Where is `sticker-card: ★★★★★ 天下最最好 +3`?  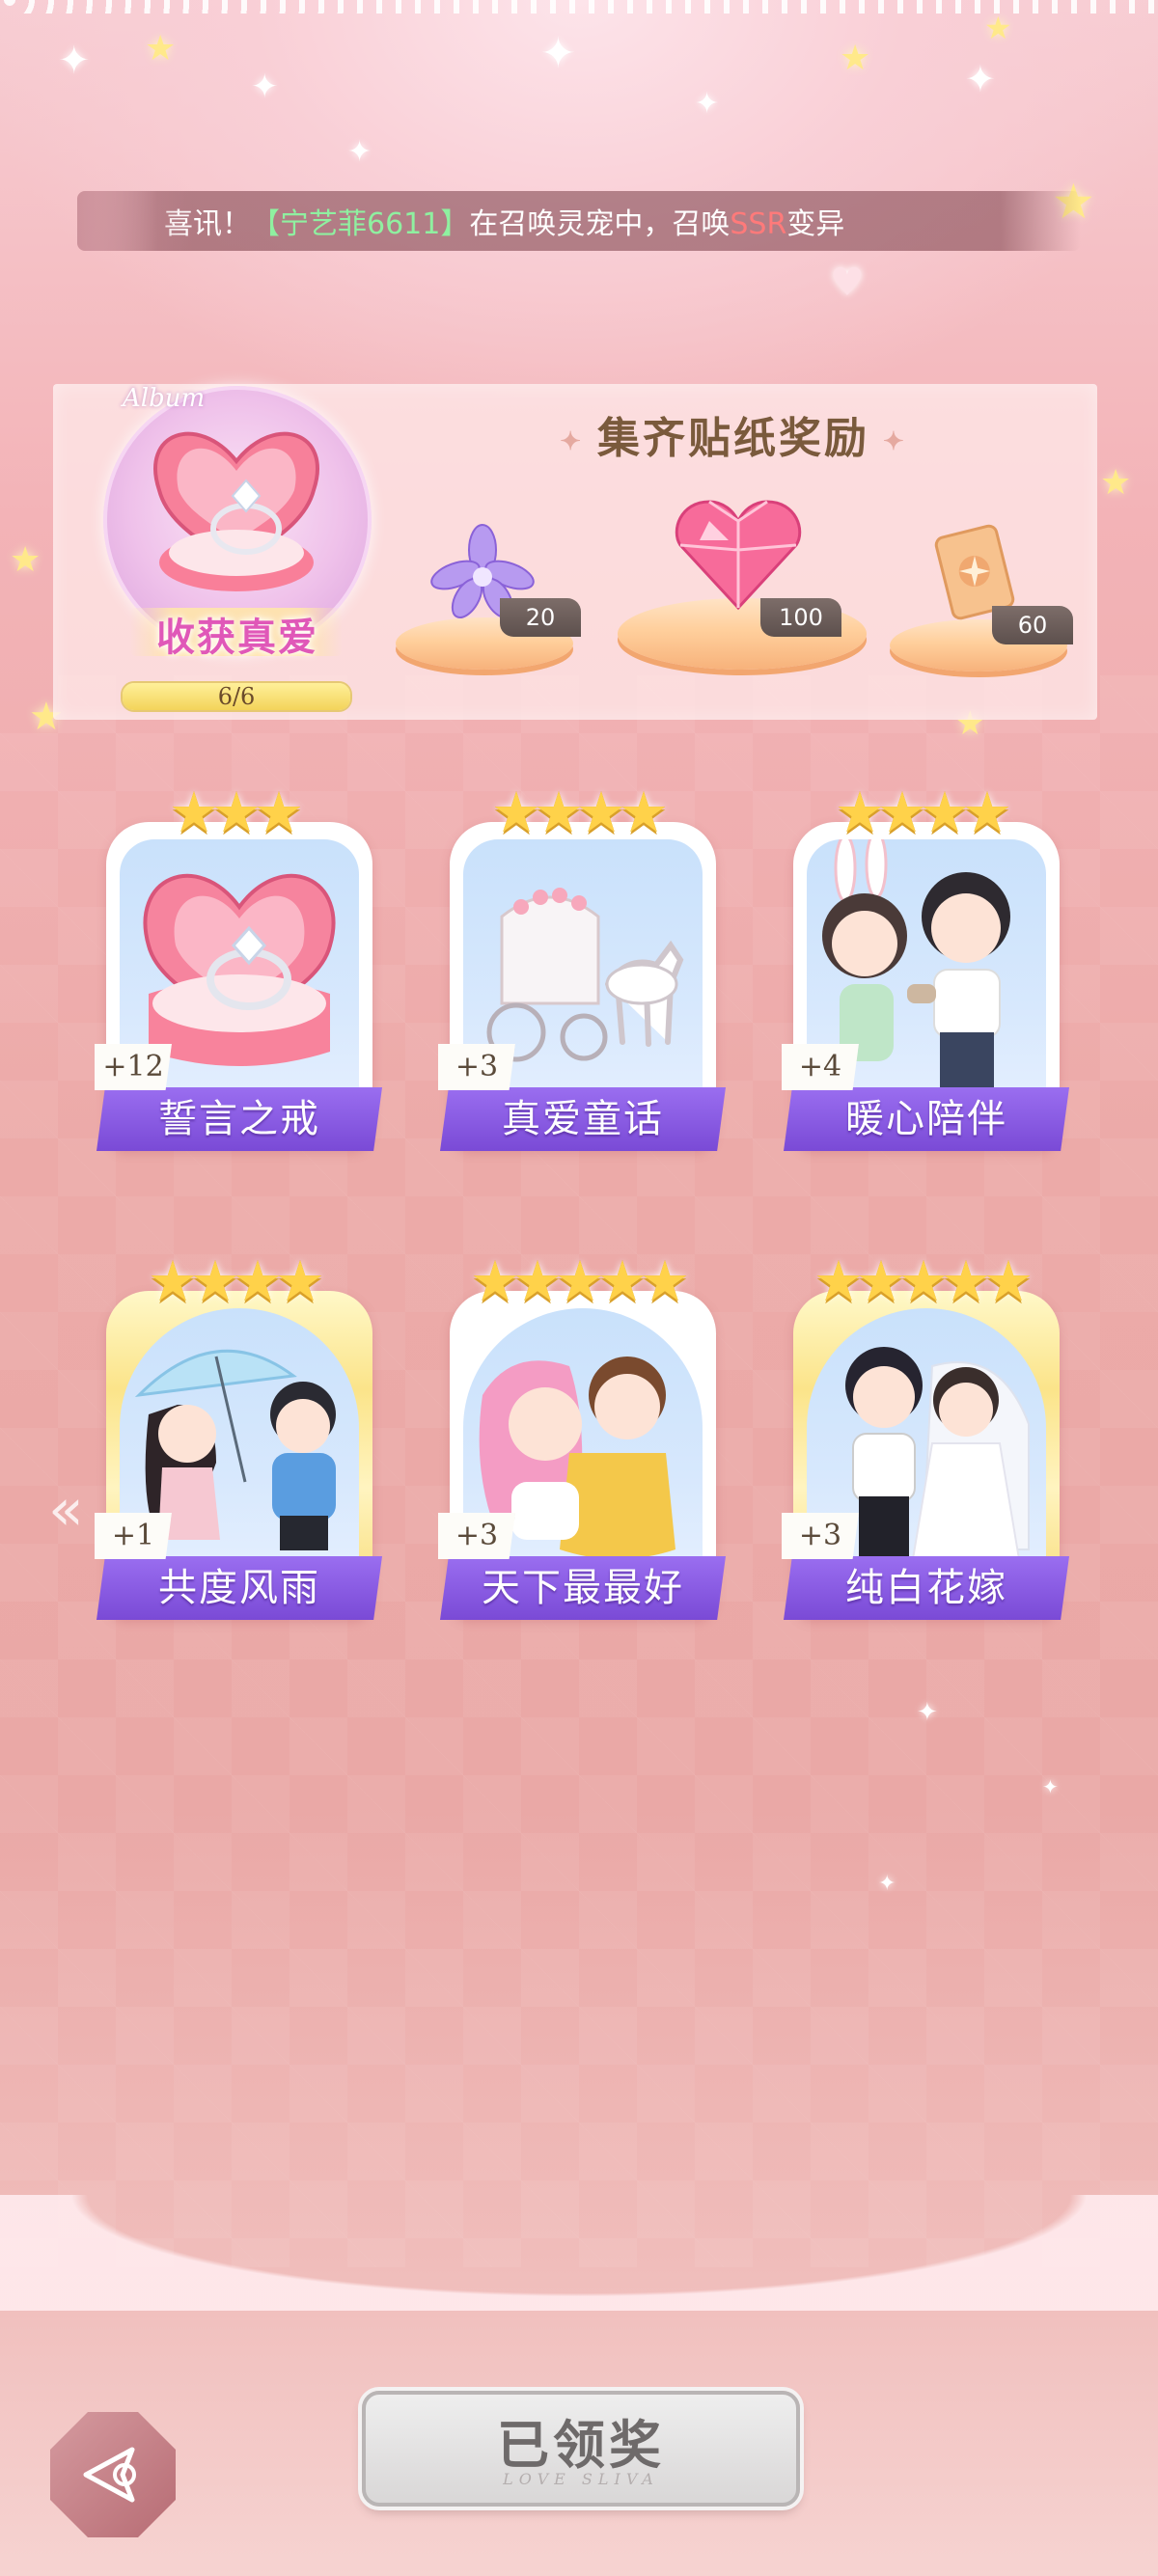
sticker-card: ★★★★★ 天下最最好 +3 is located at coordinates (582, 1434).